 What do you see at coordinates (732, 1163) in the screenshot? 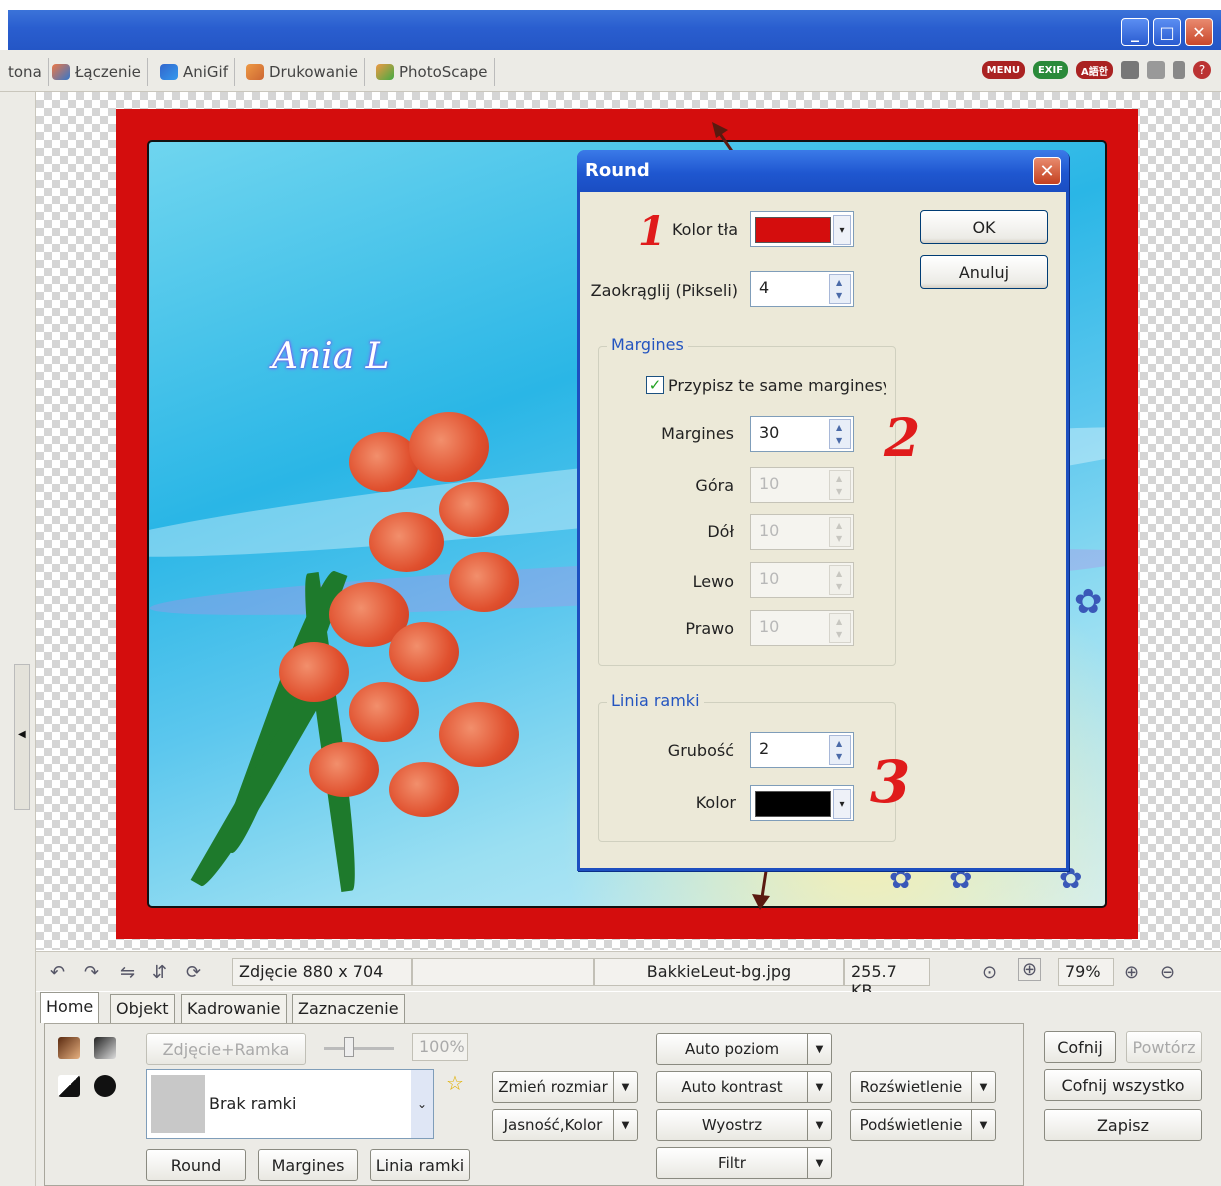
I see `filter-label: Filtr` at bounding box center [732, 1163].